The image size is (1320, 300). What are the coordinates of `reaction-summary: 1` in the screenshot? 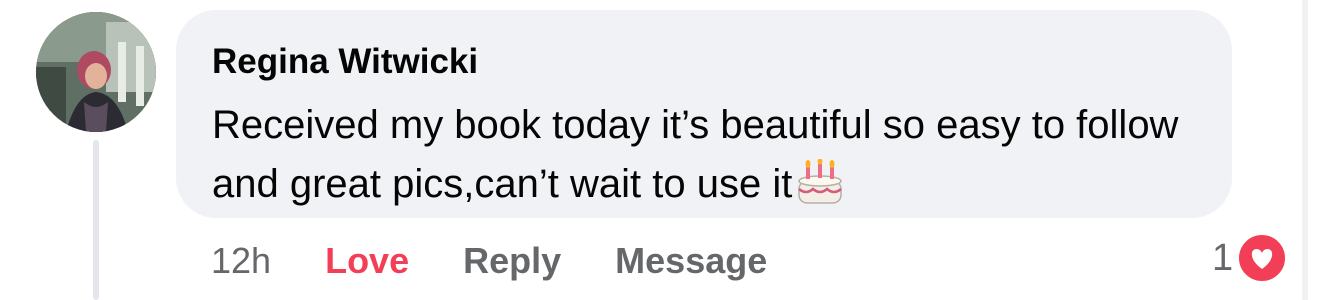 It's located at (1250, 258).